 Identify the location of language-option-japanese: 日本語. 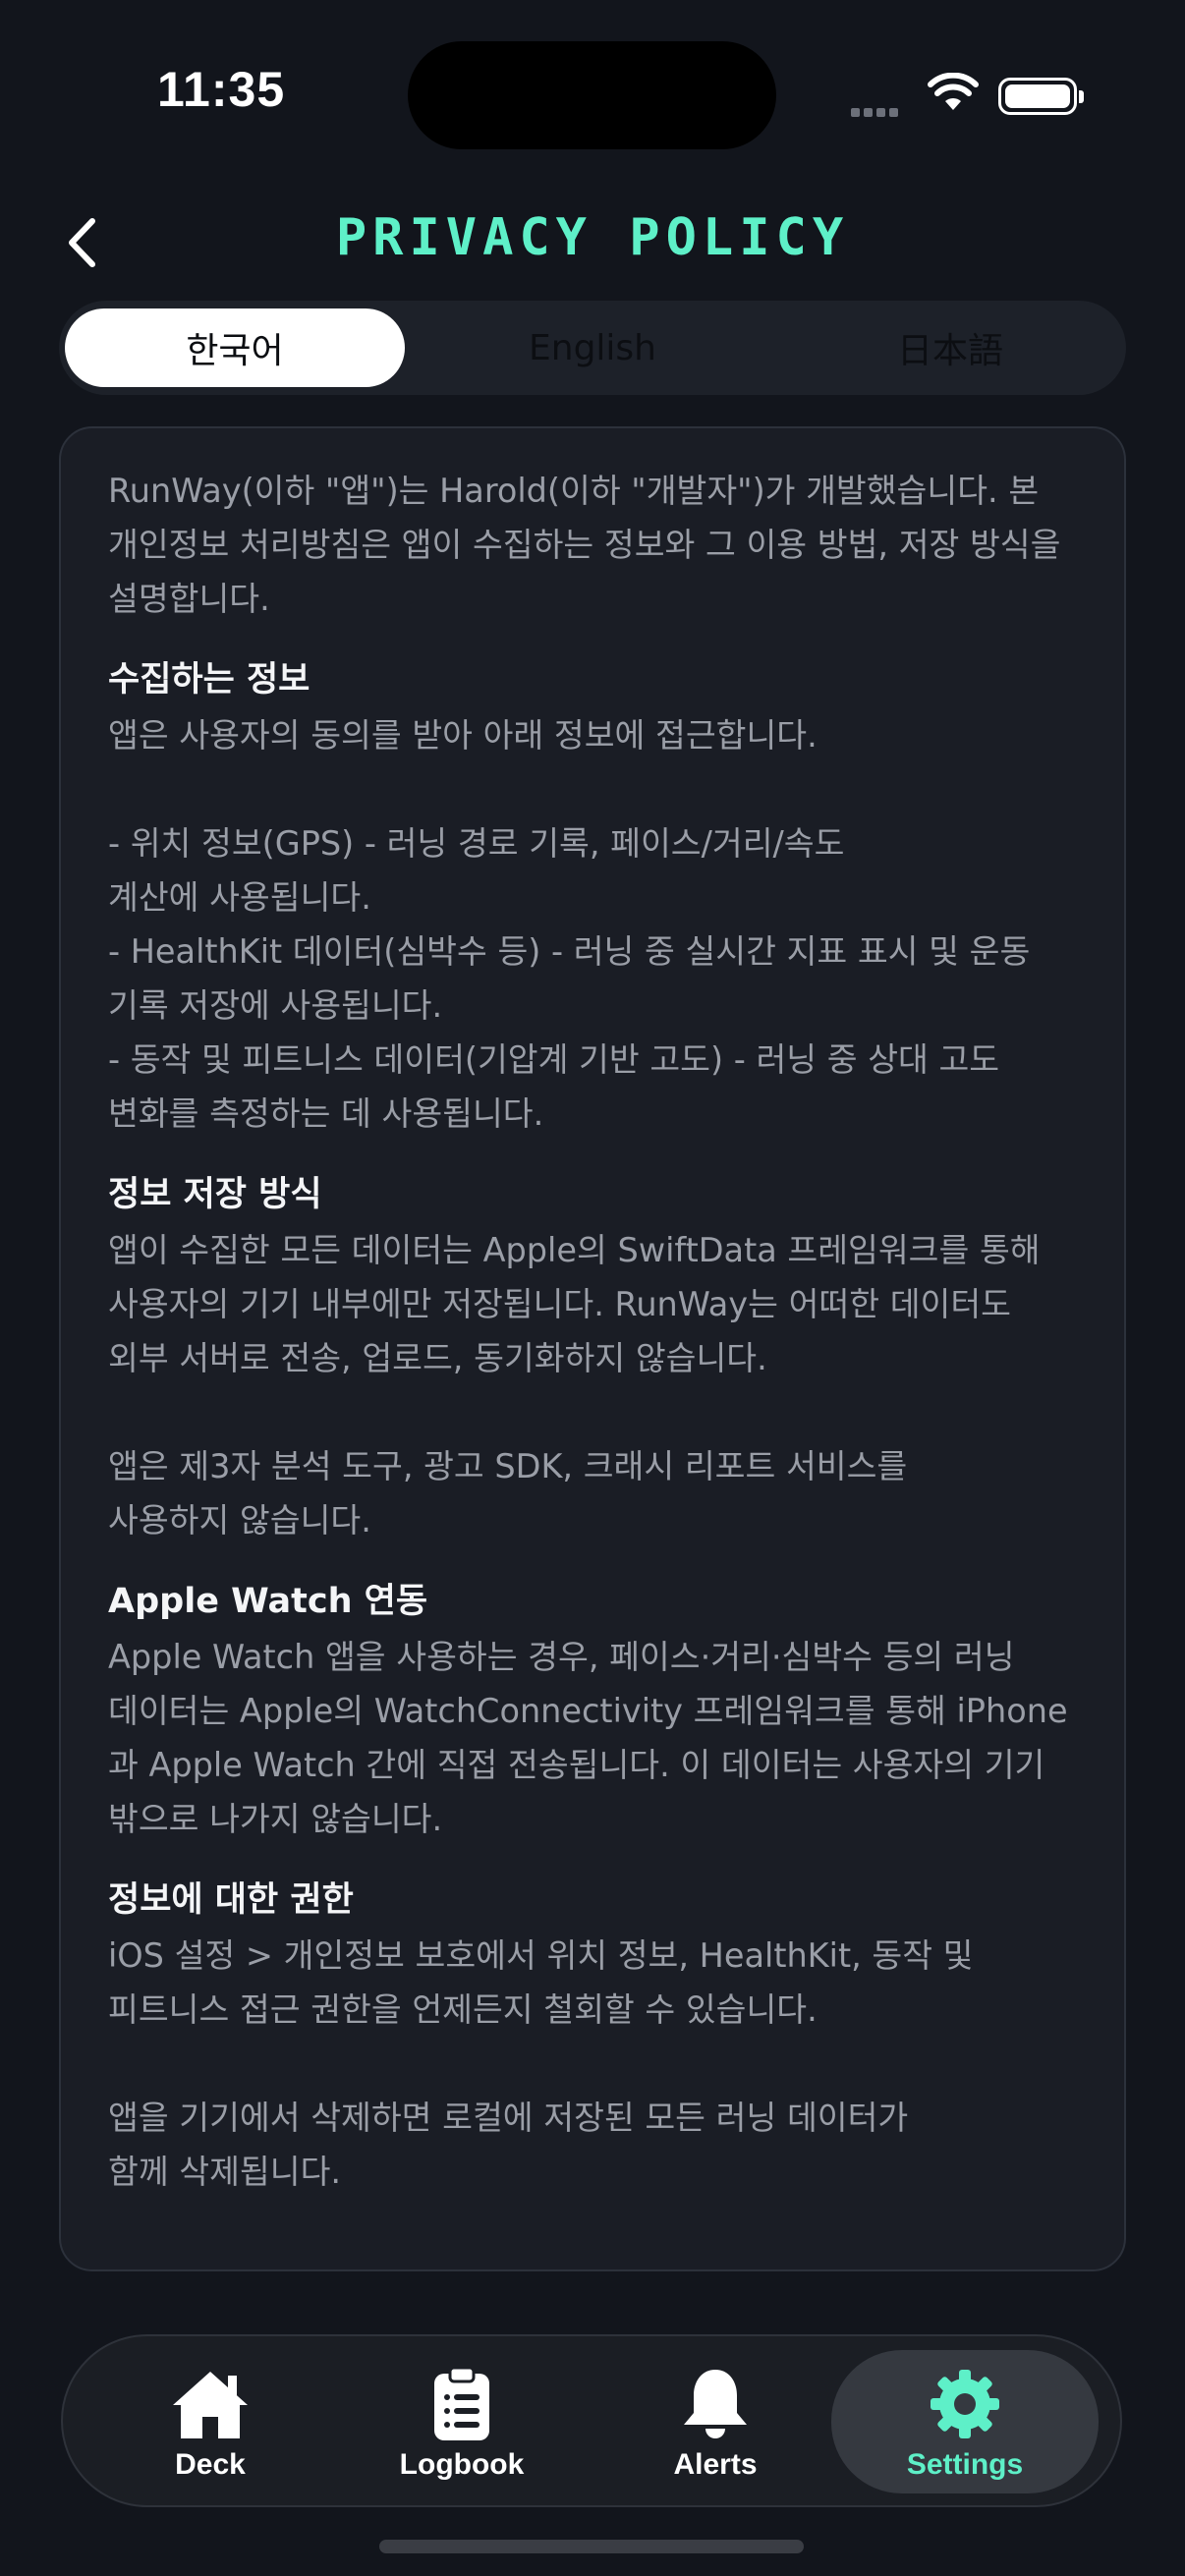
(950, 347).